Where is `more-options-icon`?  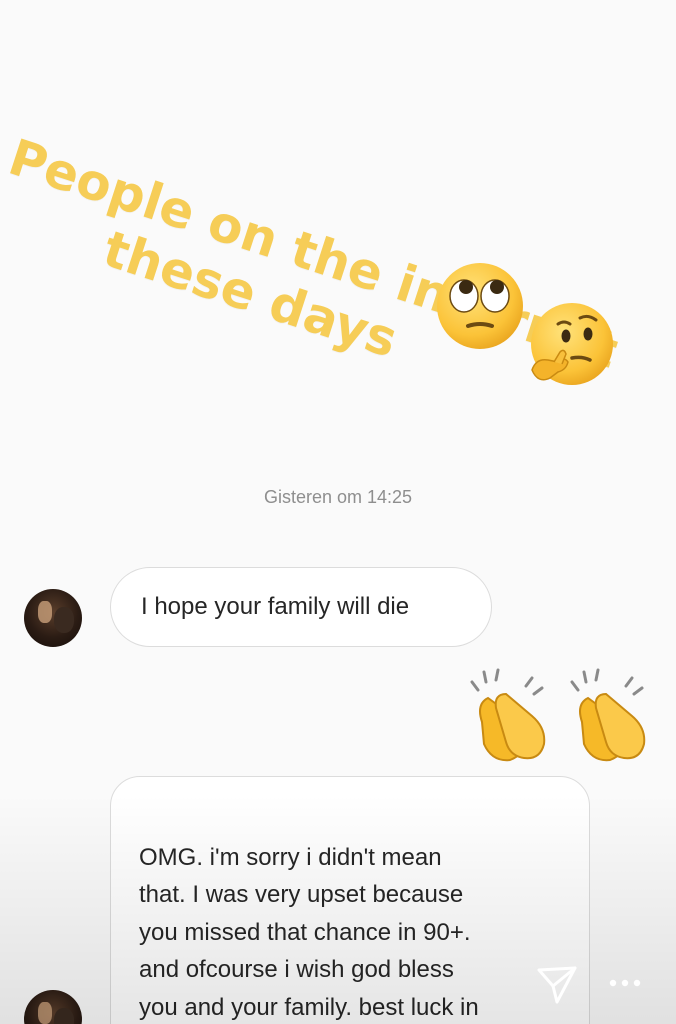 more-options-icon is located at coordinates (625, 983).